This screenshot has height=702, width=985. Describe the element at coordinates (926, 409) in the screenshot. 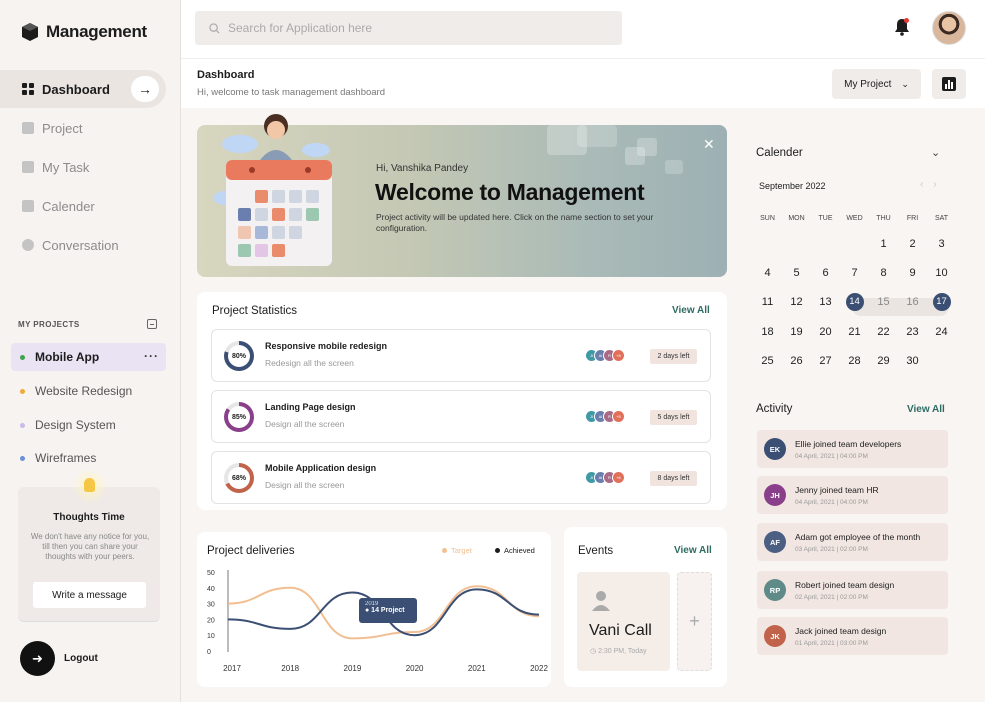

I see `activity-view-all: View All` at that location.